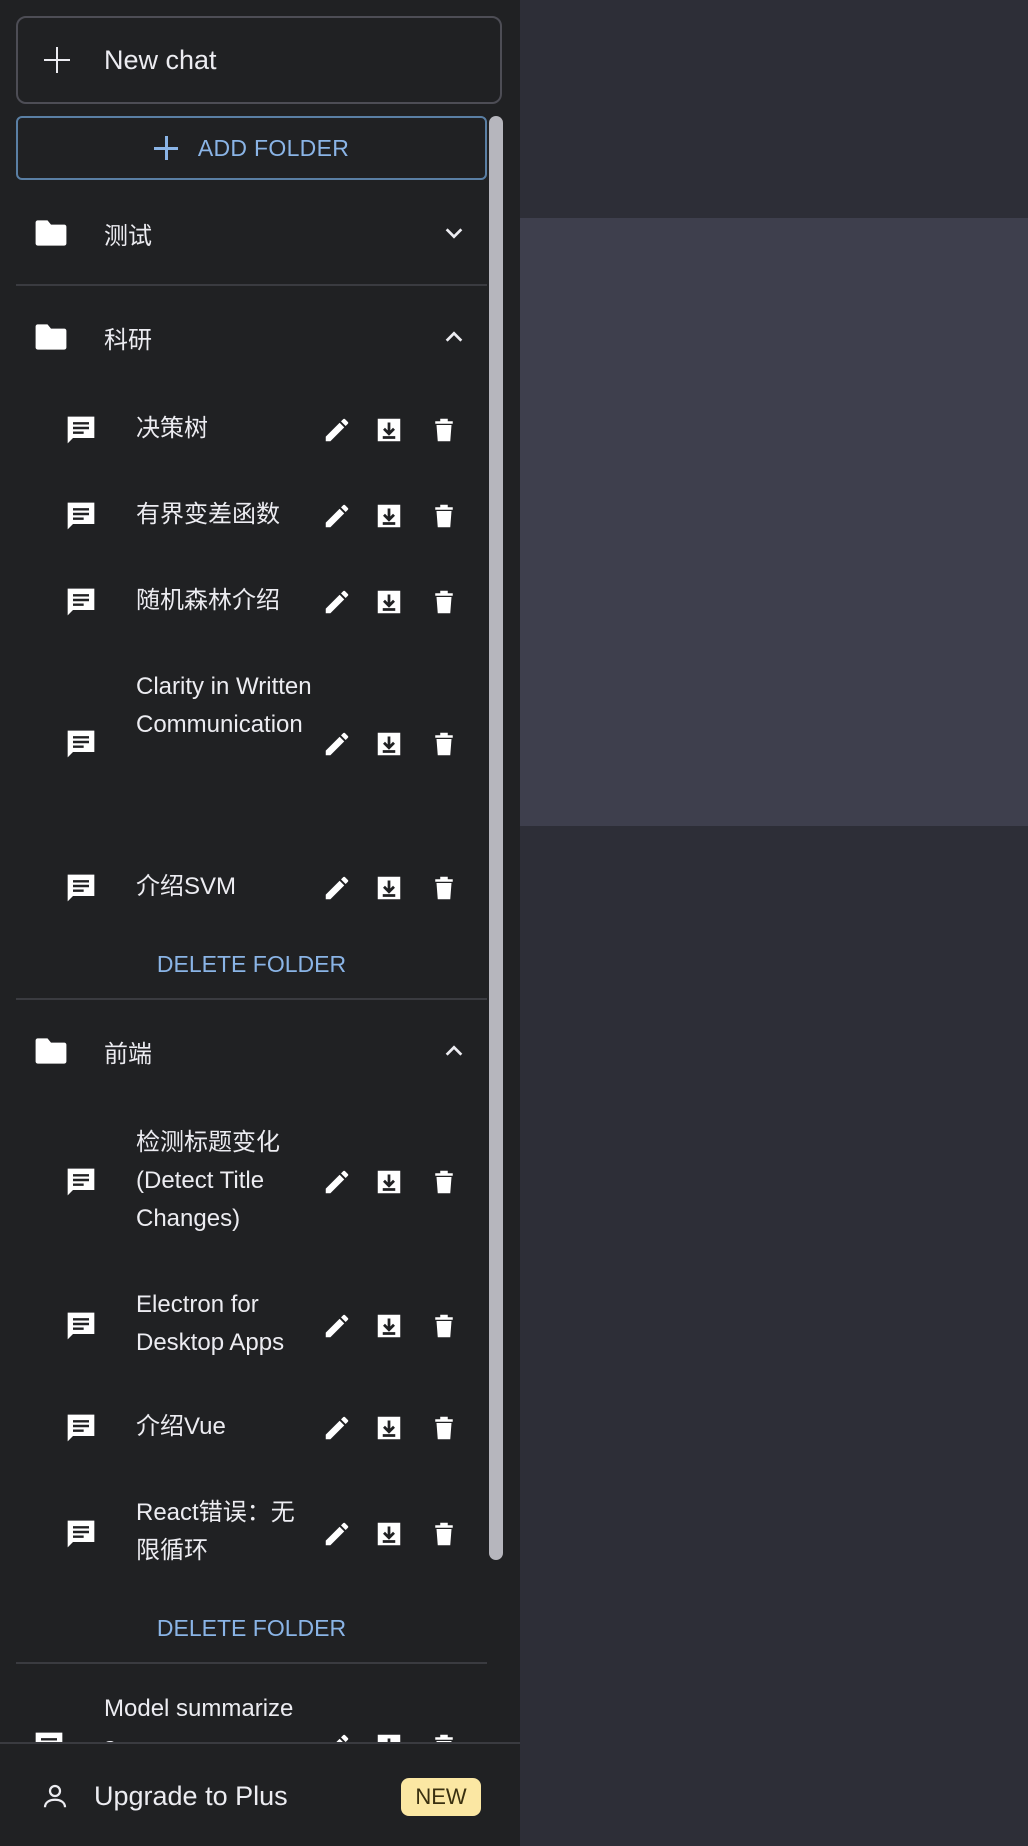 This screenshot has height=1846, width=1028. What do you see at coordinates (251, 430) in the screenshot?
I see `chat-item: 决策树` at bounding box center [251, 430].